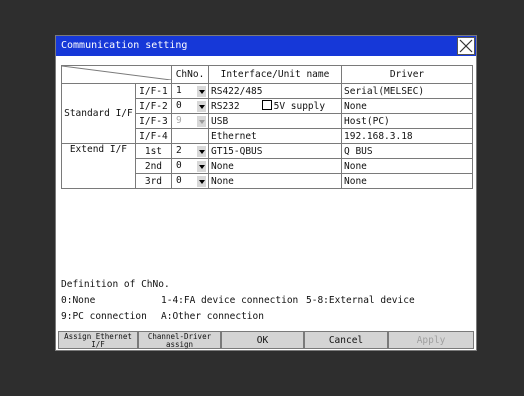  Describe the element at coordinates (78, 300) in the screenshot. I see `legend-none: 0:None` at that location.